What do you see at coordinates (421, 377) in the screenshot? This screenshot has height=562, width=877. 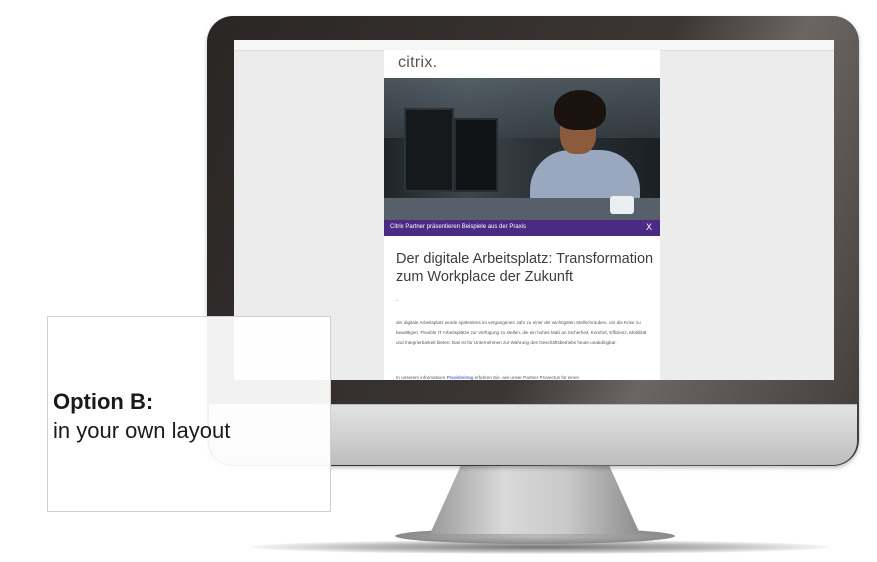 I see `cta-prefix: In unserem informativen` at bounding box center [421, 377].